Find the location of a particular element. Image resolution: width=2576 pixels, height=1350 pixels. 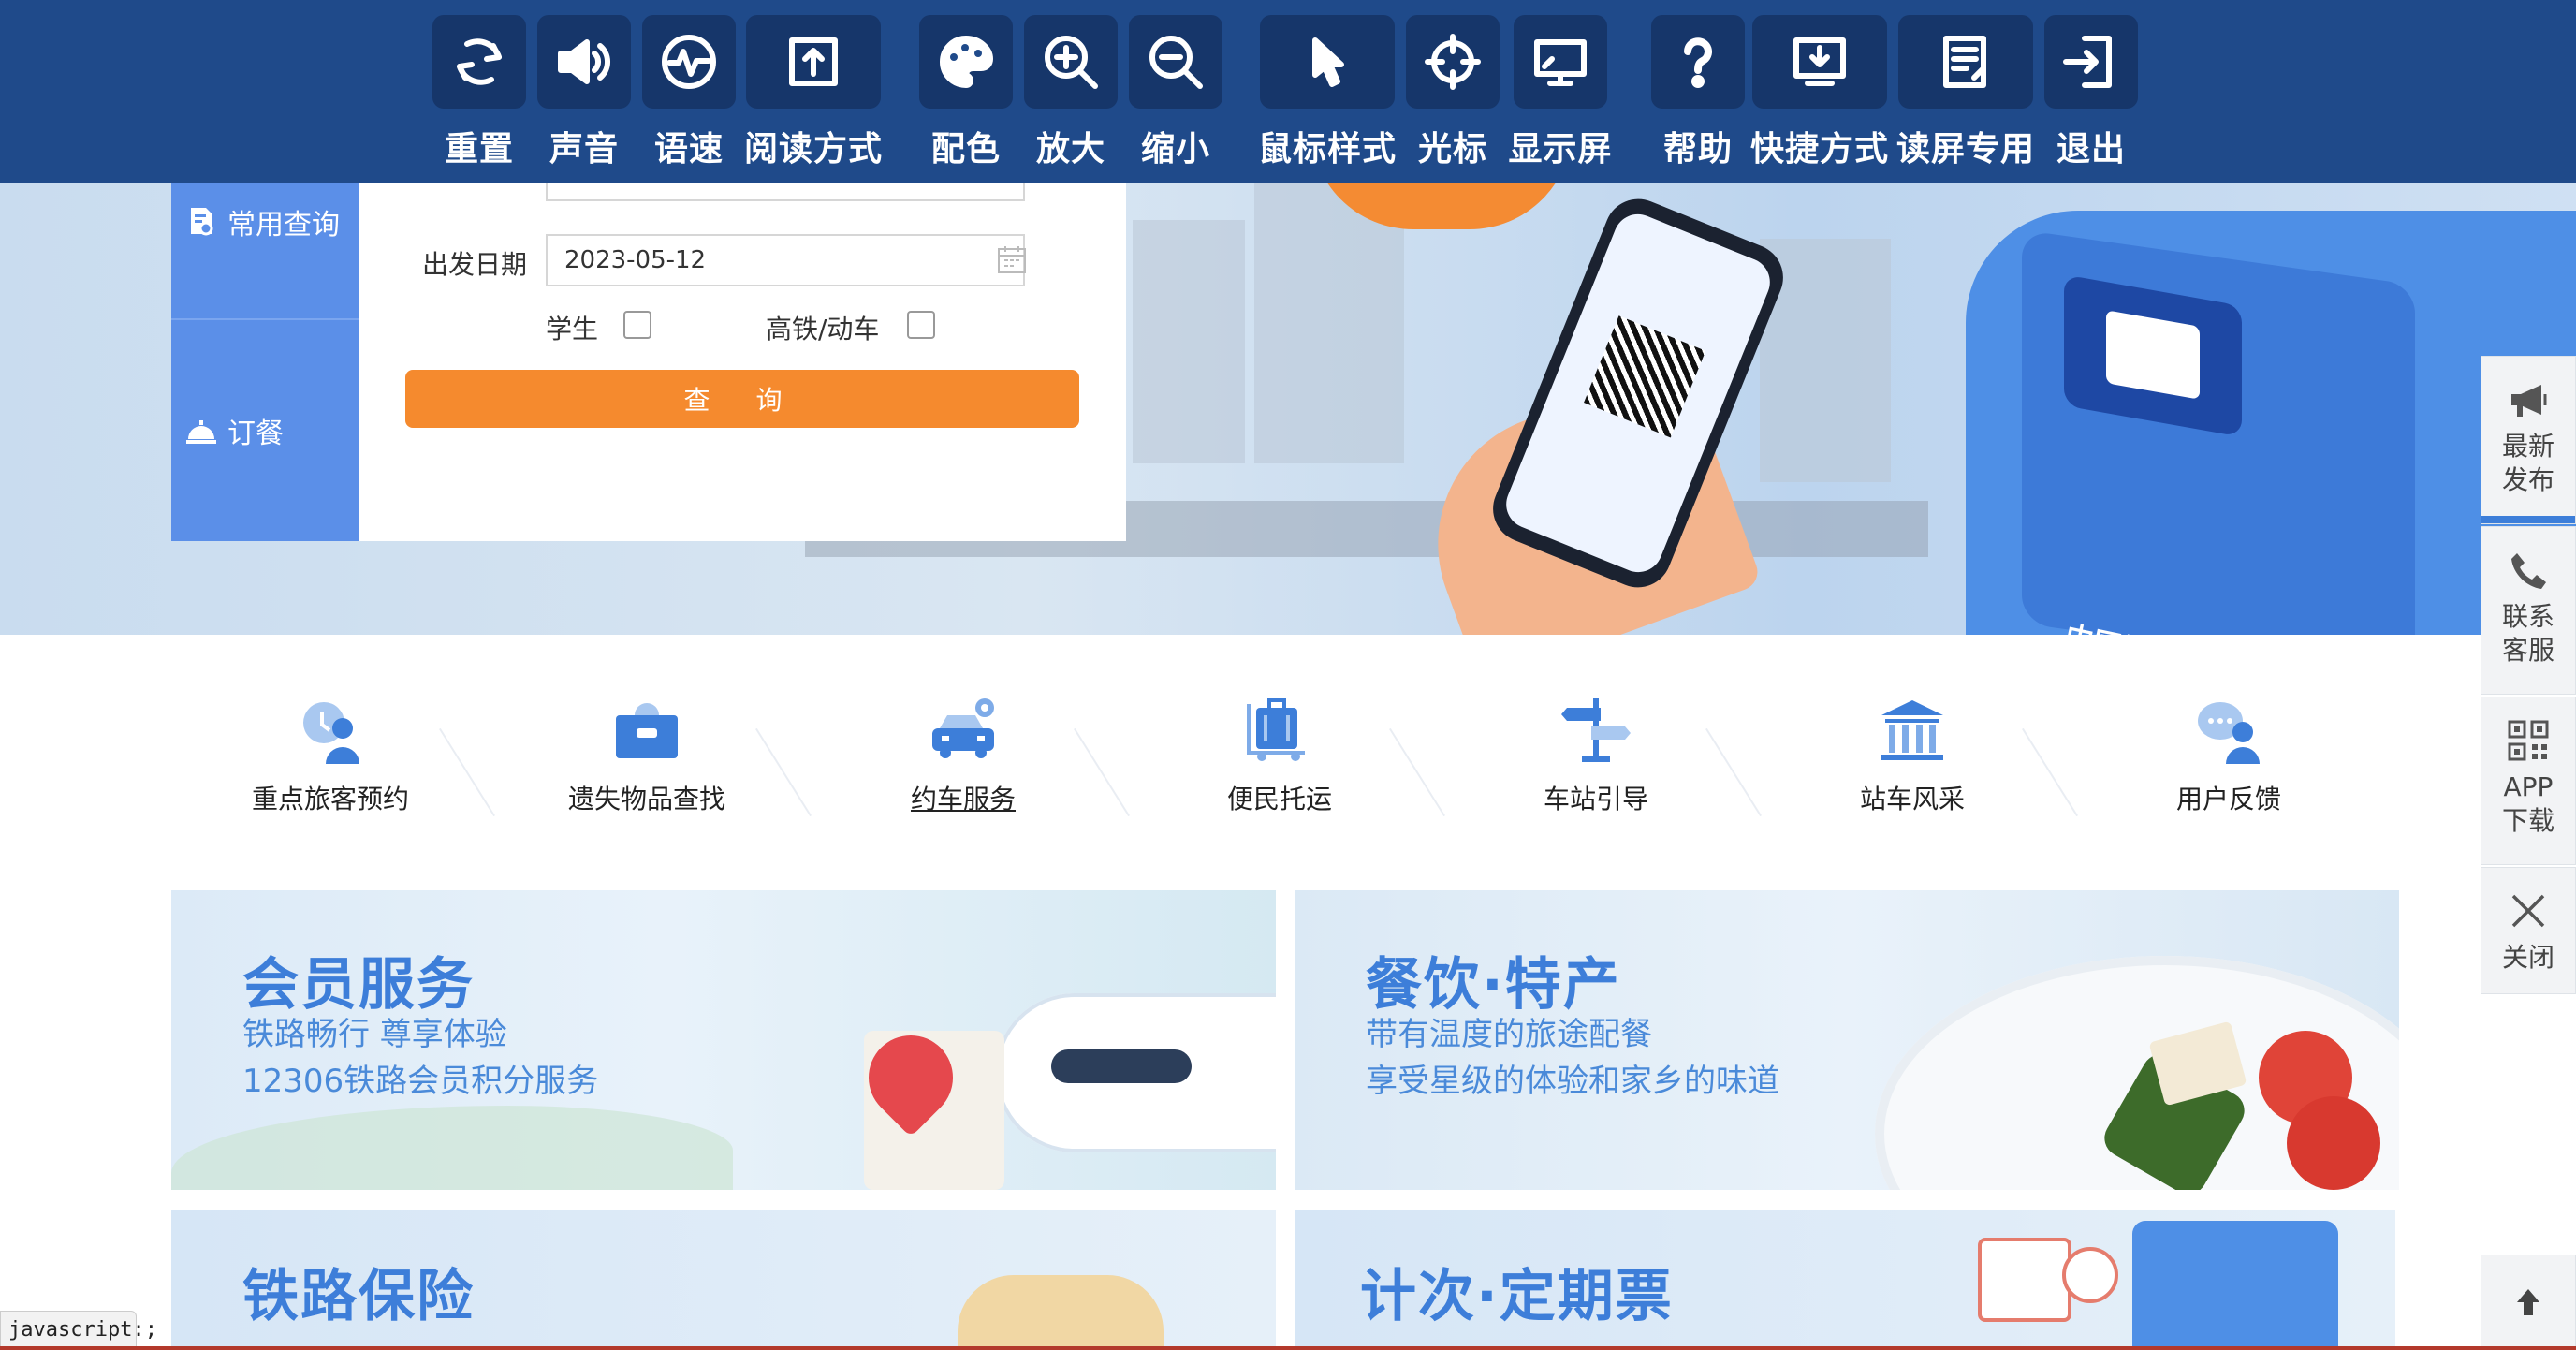

toolbar-screen-reader-button: 读屏专用 is located at coordinates (1965, 91).